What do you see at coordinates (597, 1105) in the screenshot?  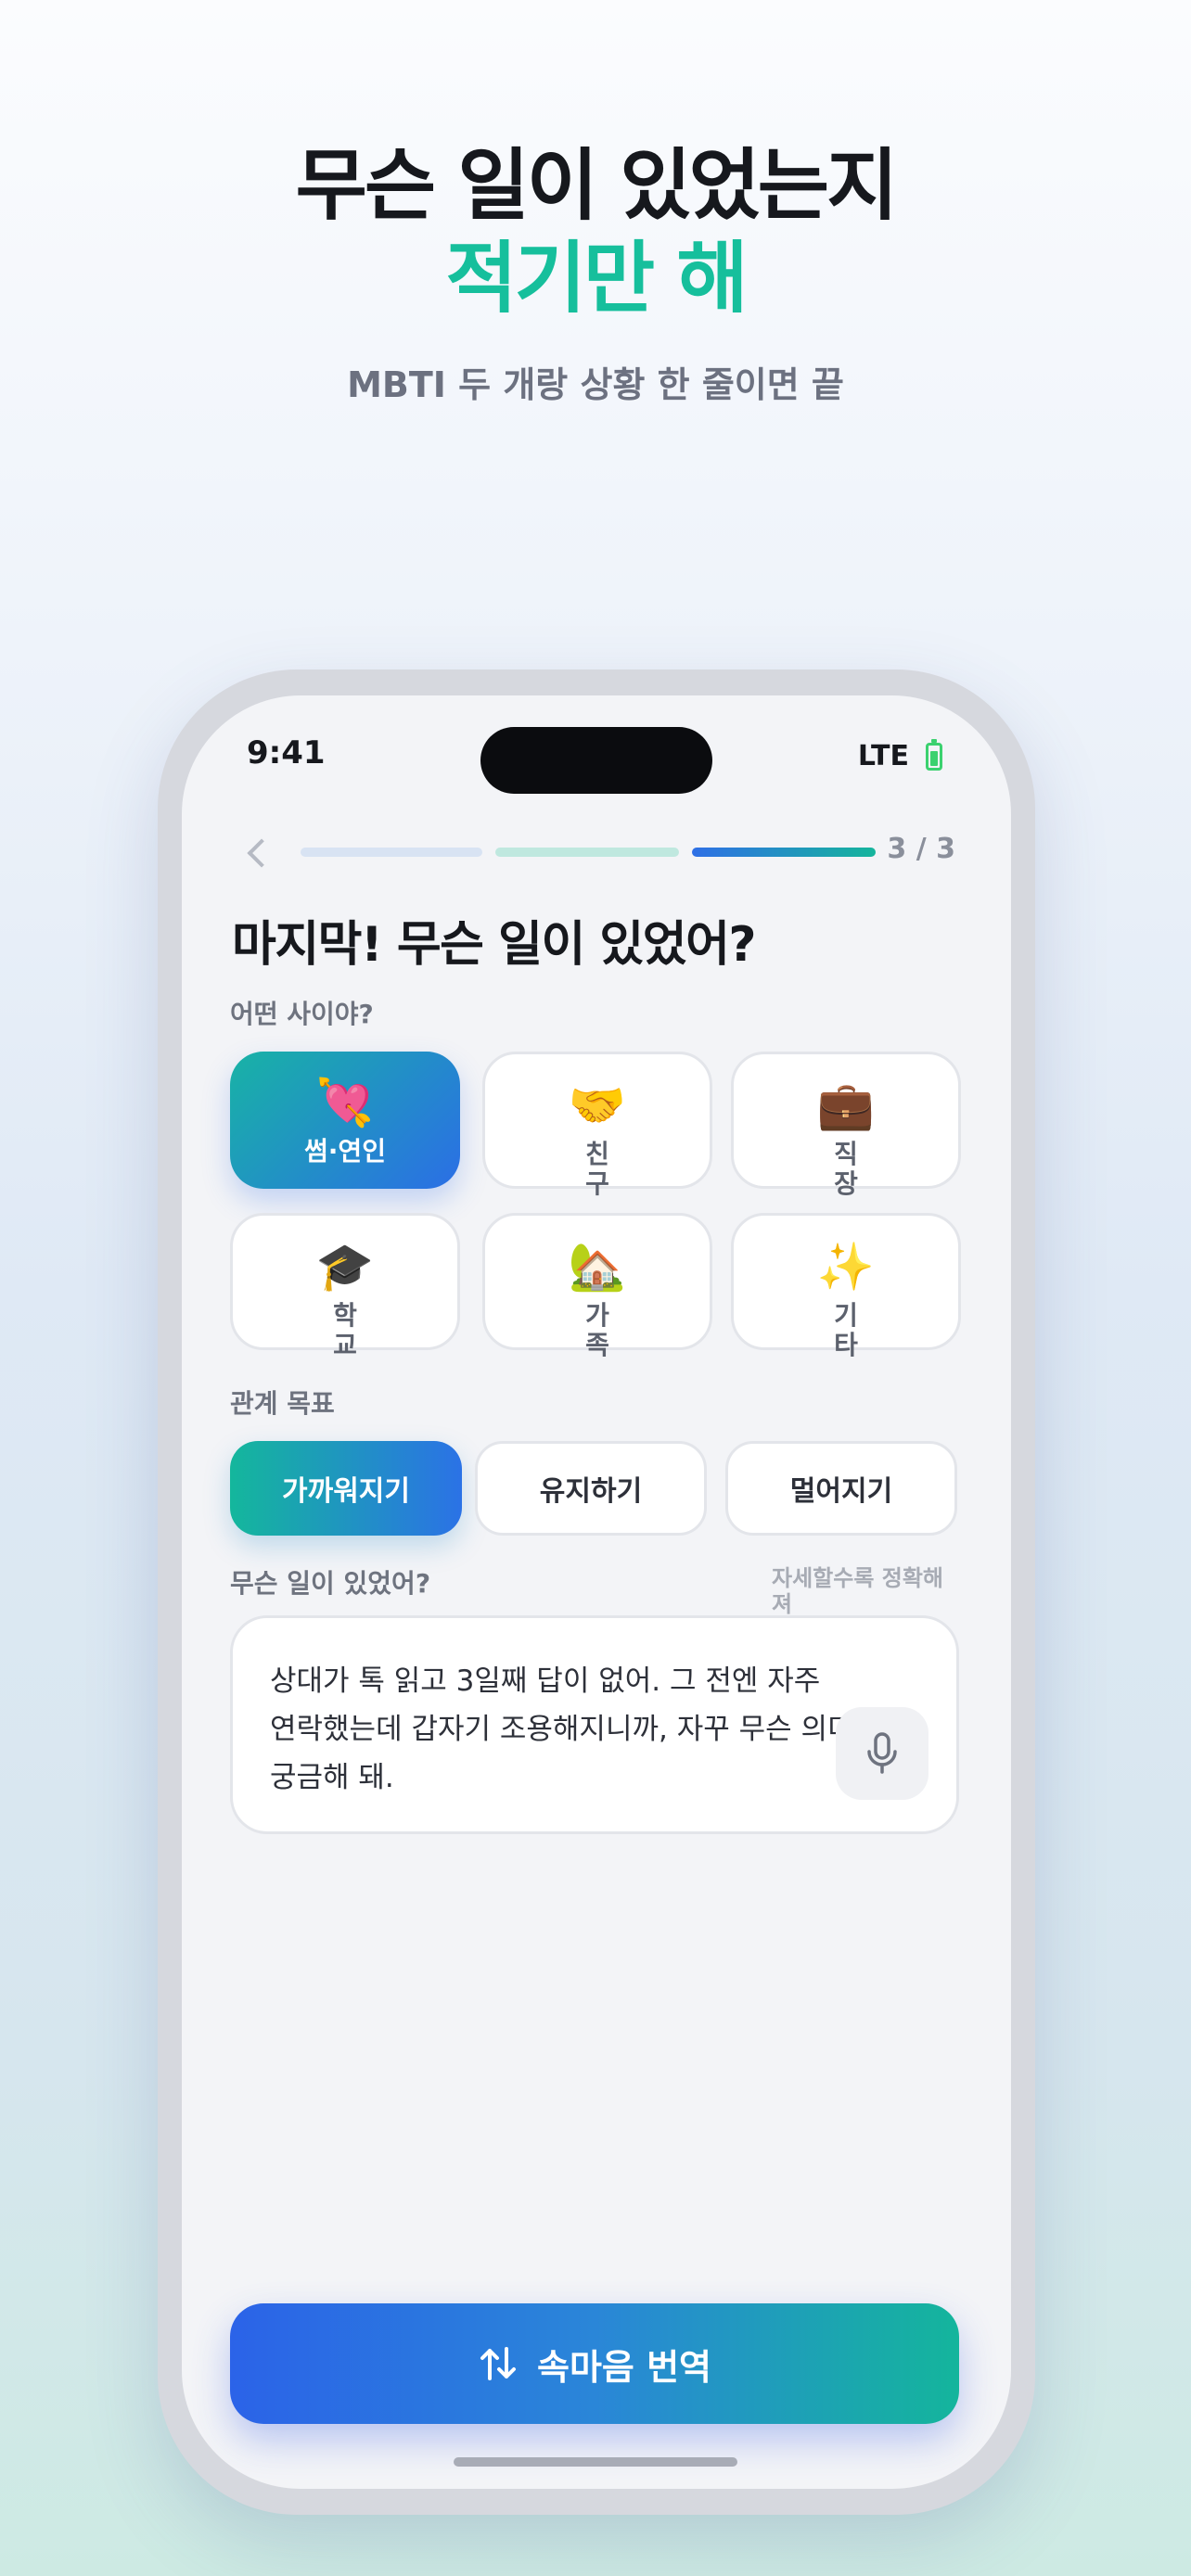 I see `handshake-icon: 🤝` at bounding box center [597, 1105].